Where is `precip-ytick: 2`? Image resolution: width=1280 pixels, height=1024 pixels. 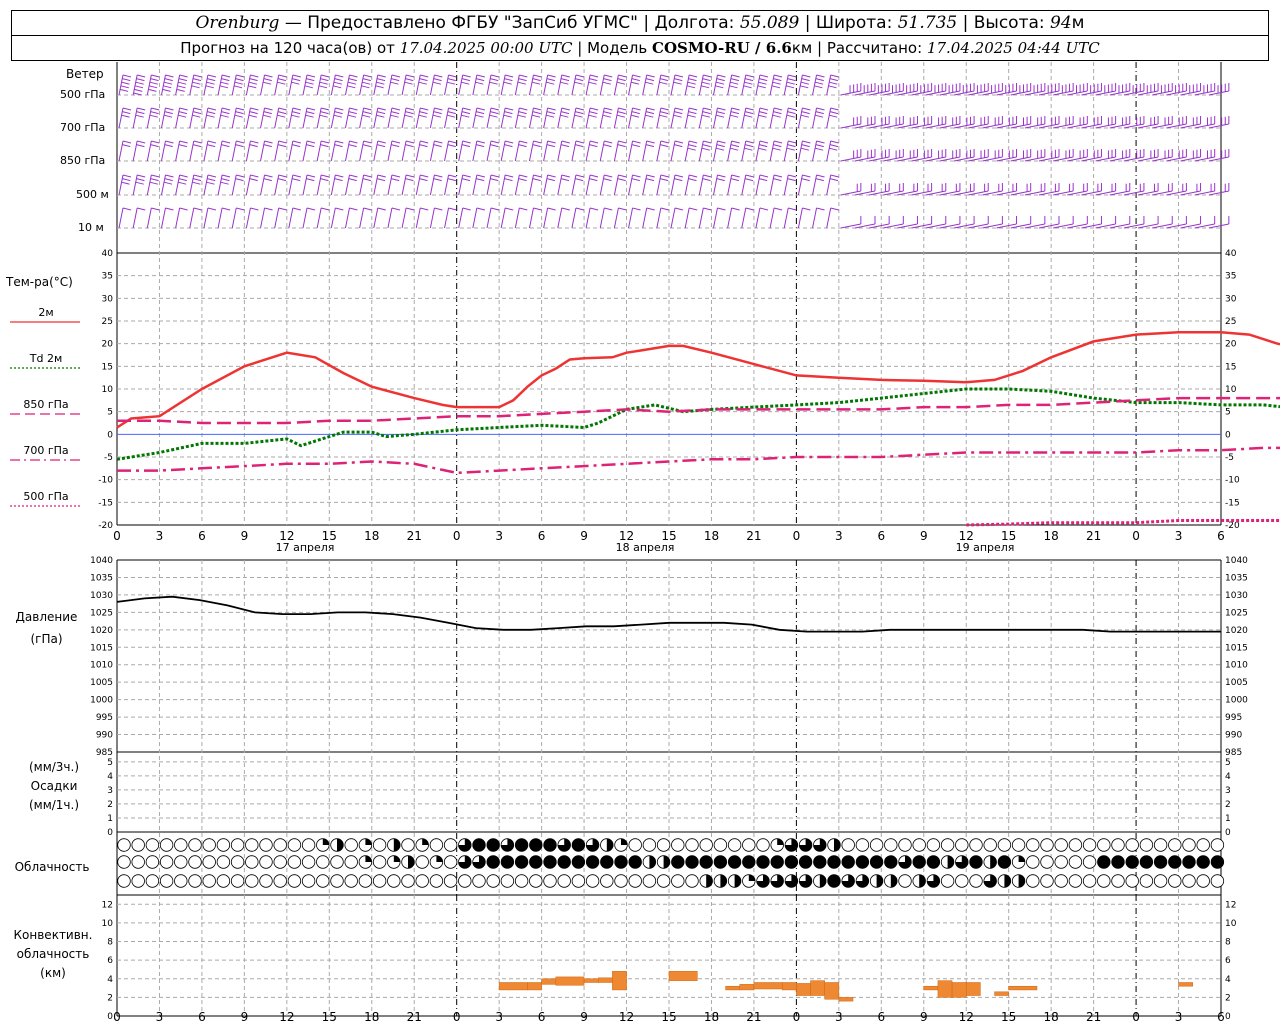 precip-ytick: 2 is located at coordinates (110, 805).